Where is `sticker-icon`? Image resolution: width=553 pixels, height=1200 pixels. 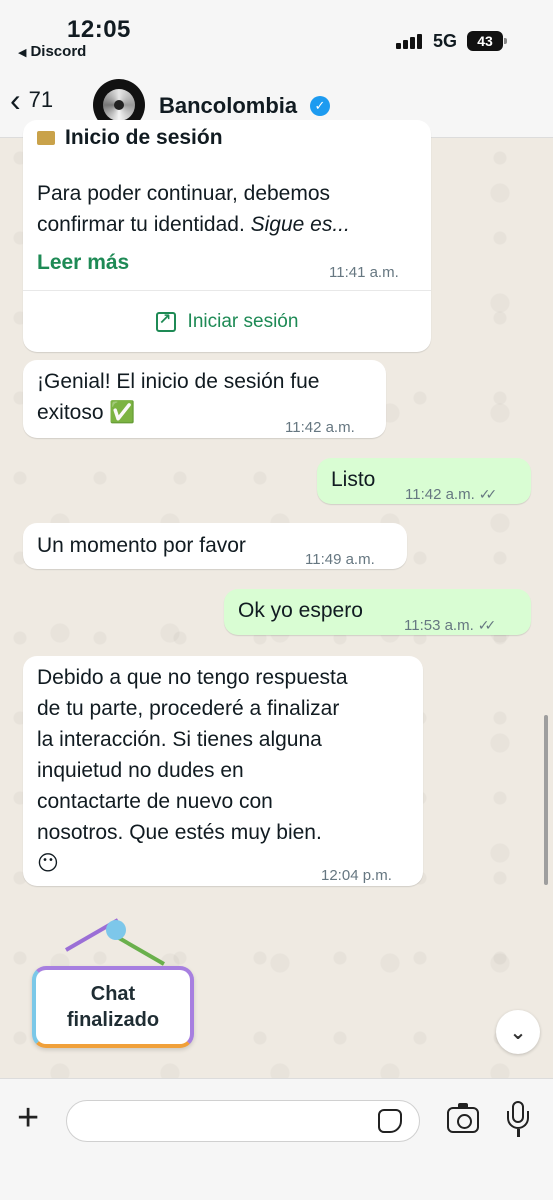 sticker-icon is located at coordinates (390, 1121).